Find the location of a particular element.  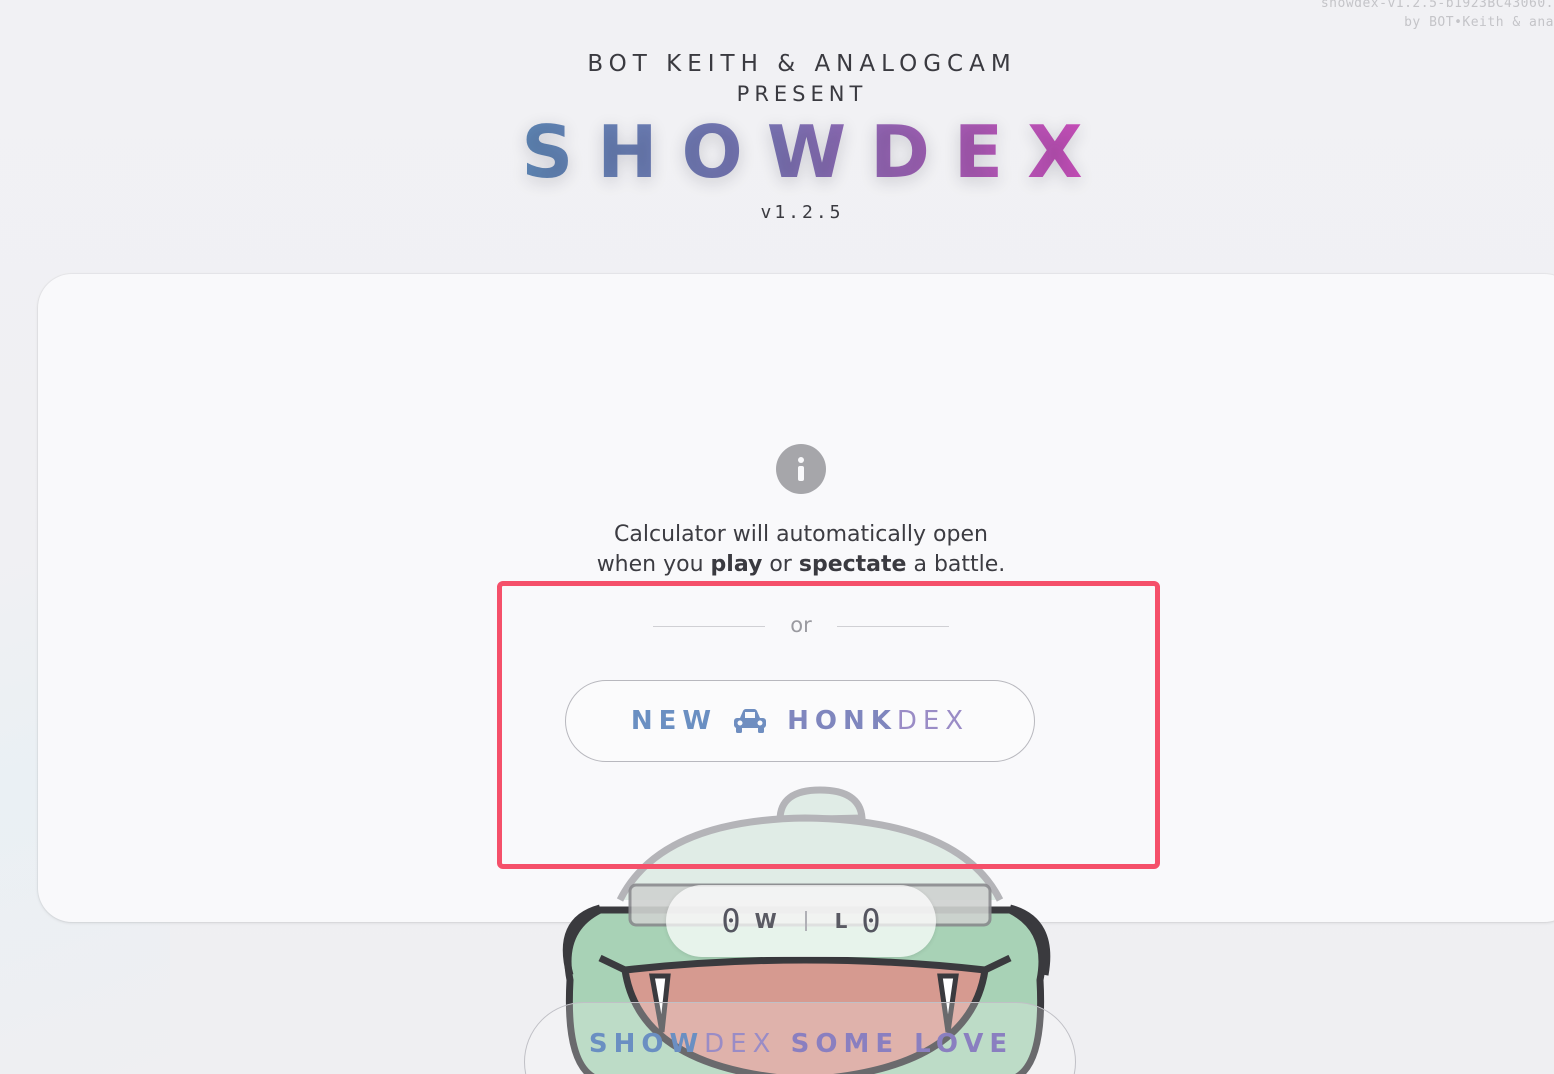

info-icon is located at coordinates (801, 469).